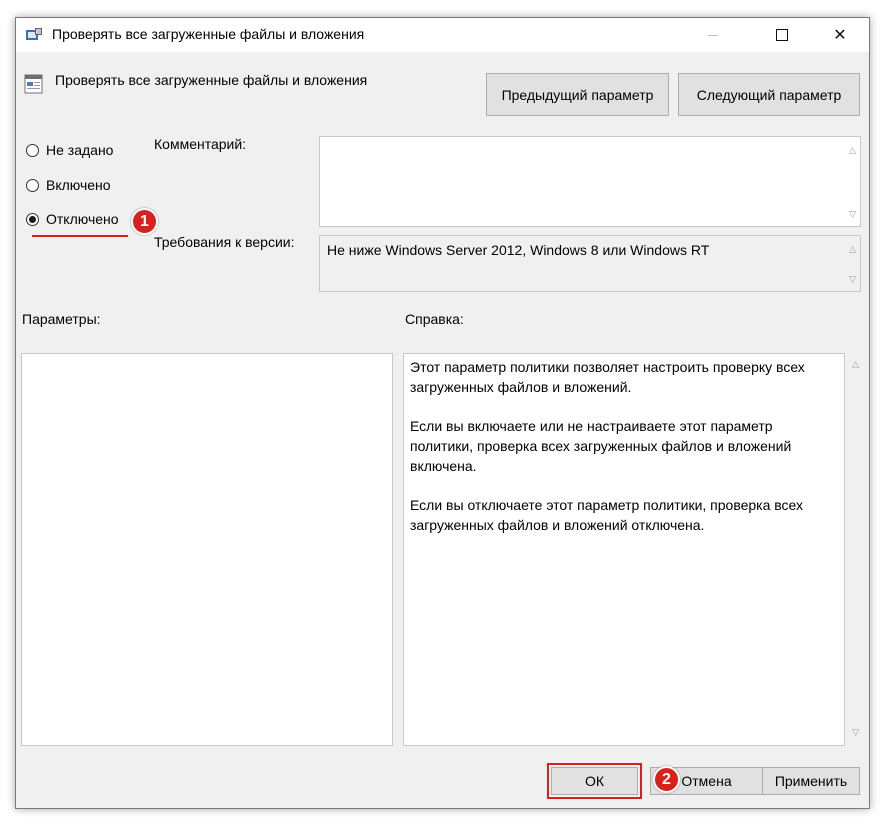 The width and height of the screenshot is (887, 825). I want to click on version-label: Требования к версии:, so click(224, 242).